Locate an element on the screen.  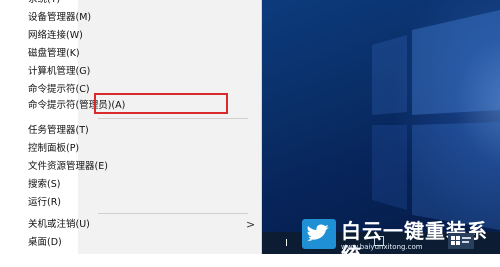
highlight-box is located at coordinates (161, 103).